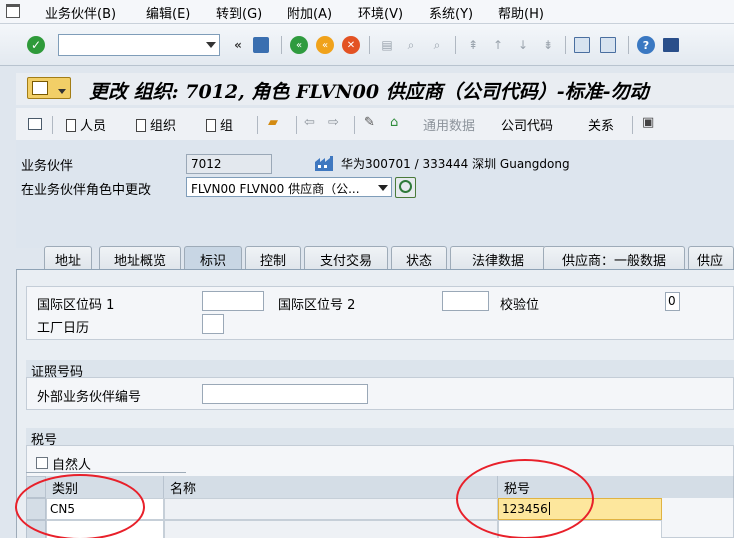  What do you see at coordinates (601, 124) in the screenshot?
I see `relationships-button: 关系` at bounding box center [601, 124].